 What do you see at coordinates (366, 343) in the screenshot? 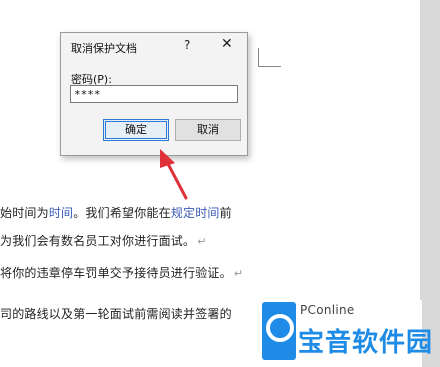
I see `watermark-chars: 宝音软件园` at bounding box center [366, 343].